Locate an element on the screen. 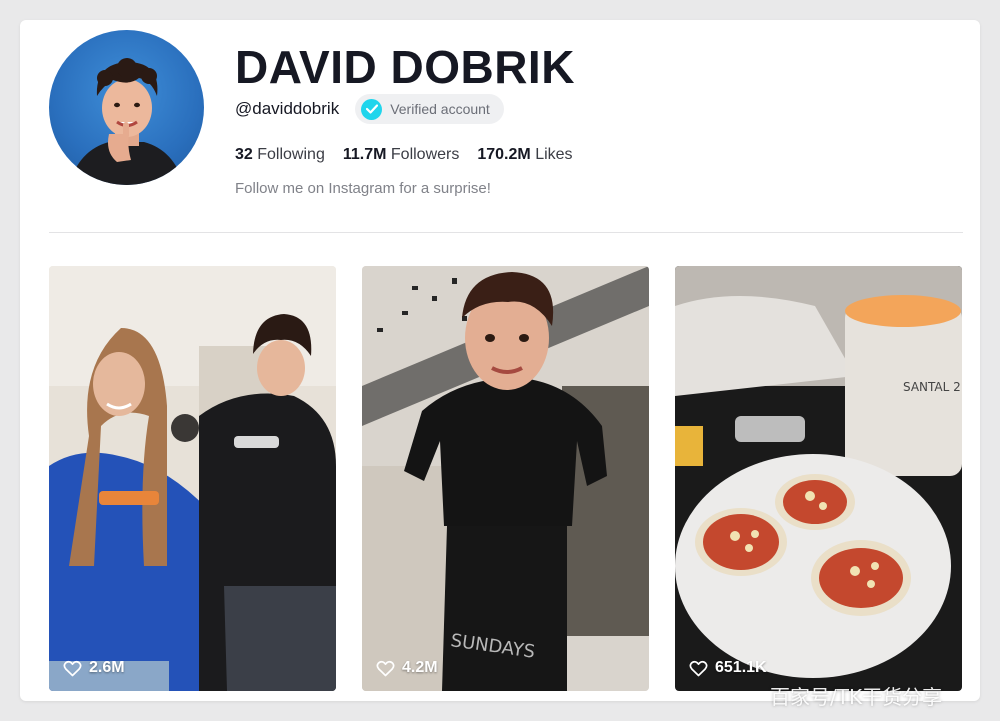 The image size is (1000, 721). video-likes-count-1: 2.6M is located at coordinates (107, 667).